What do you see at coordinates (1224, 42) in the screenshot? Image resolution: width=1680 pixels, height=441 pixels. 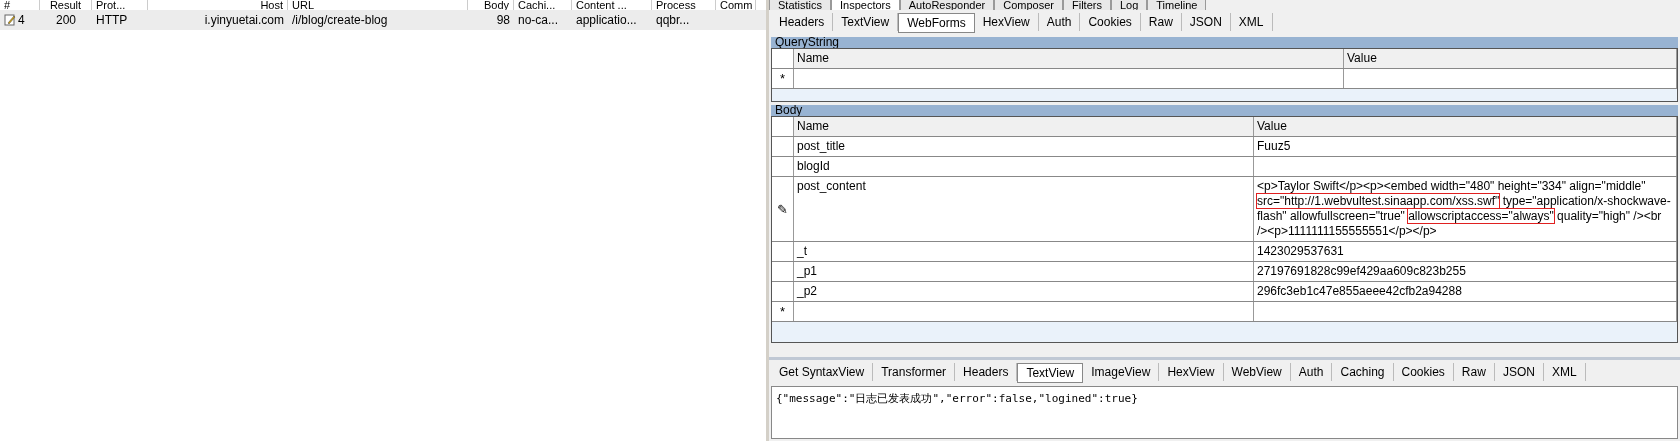 I see `section-header: QueryString` at bounding box center [1224, 42].